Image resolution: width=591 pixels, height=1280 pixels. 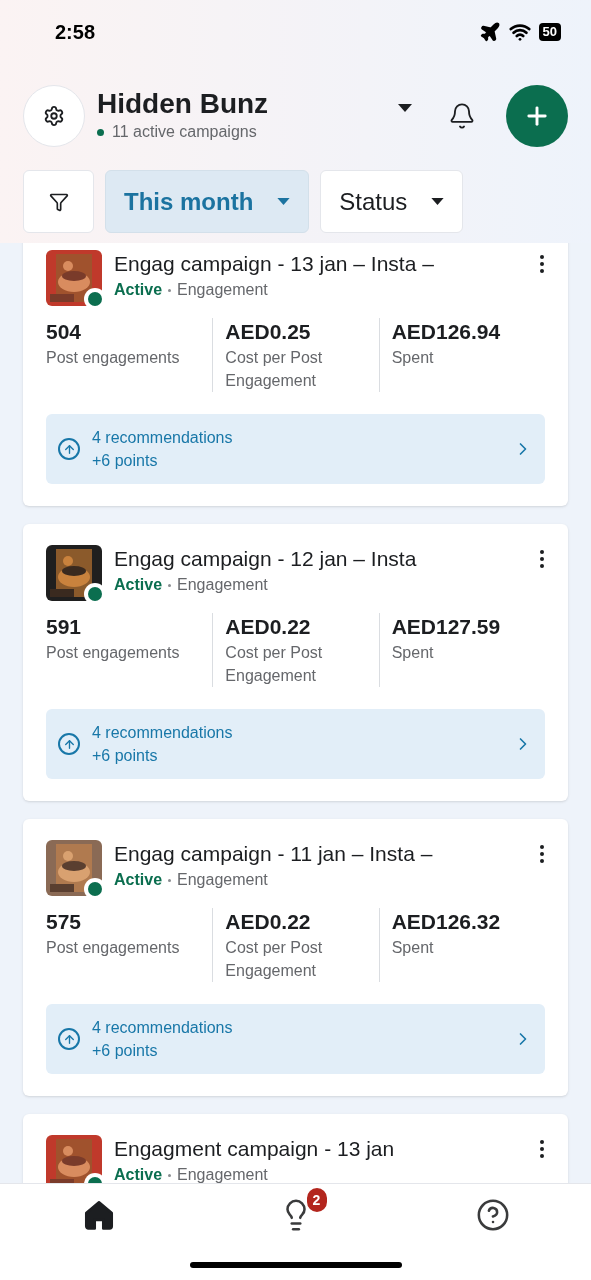 I want to click on wifi-icon, so click(x=519, y=32).